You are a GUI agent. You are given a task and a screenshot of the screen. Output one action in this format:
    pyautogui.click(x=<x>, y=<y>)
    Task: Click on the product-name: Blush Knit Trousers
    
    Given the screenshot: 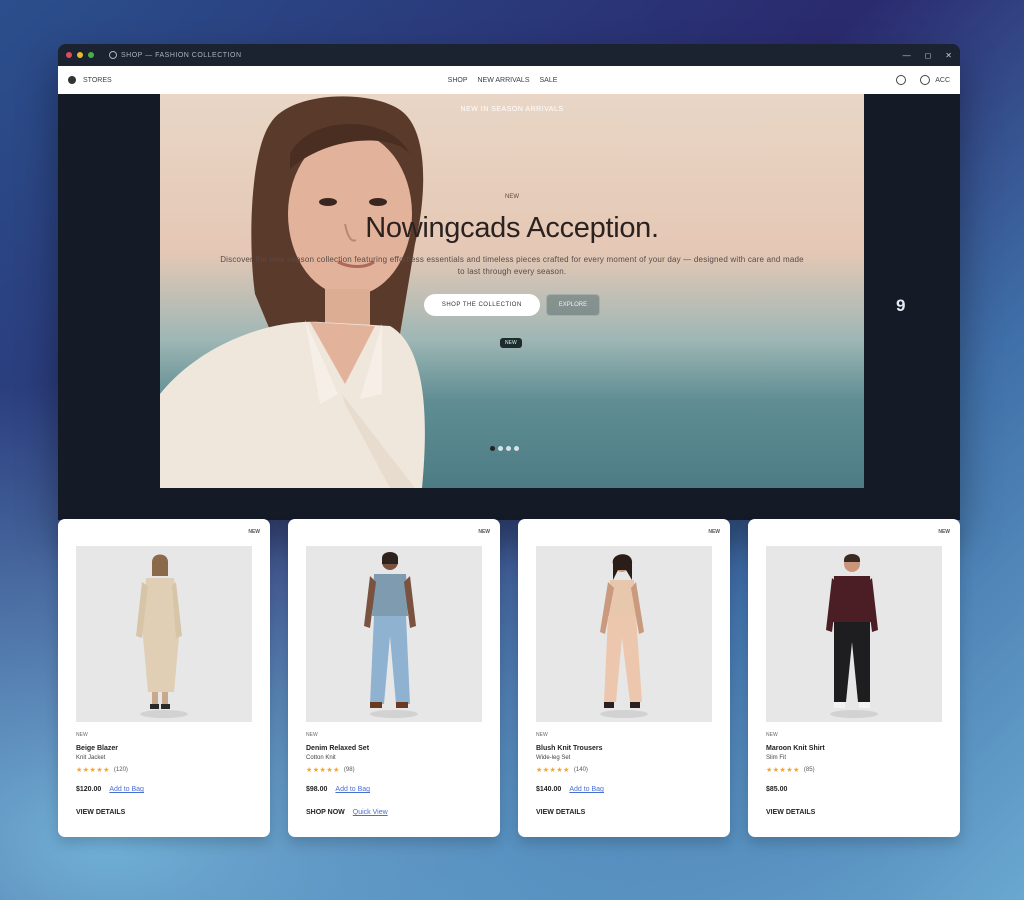 What is the action you would take?
    pyautogui.click(x=569, y=748)
    